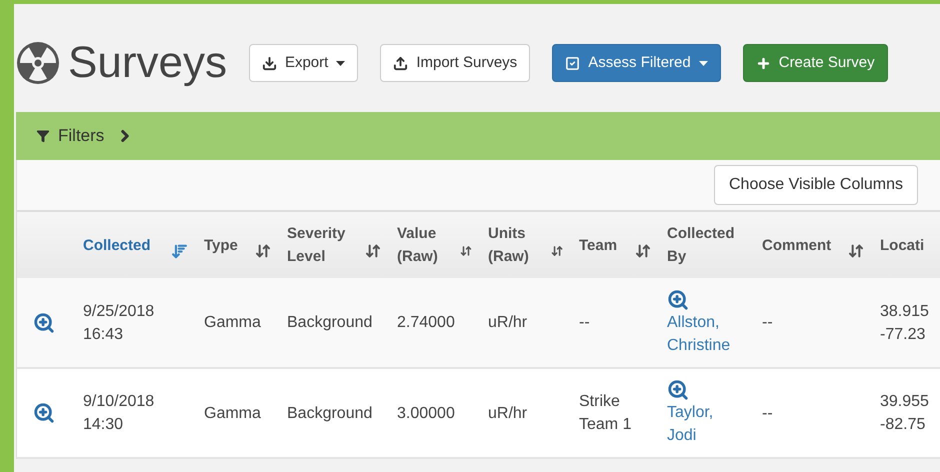 The image size is (940, 472). Describe the element at coordinates (529, 245) in the screenshot. I see `column-header: Units (Raw)` at that location.